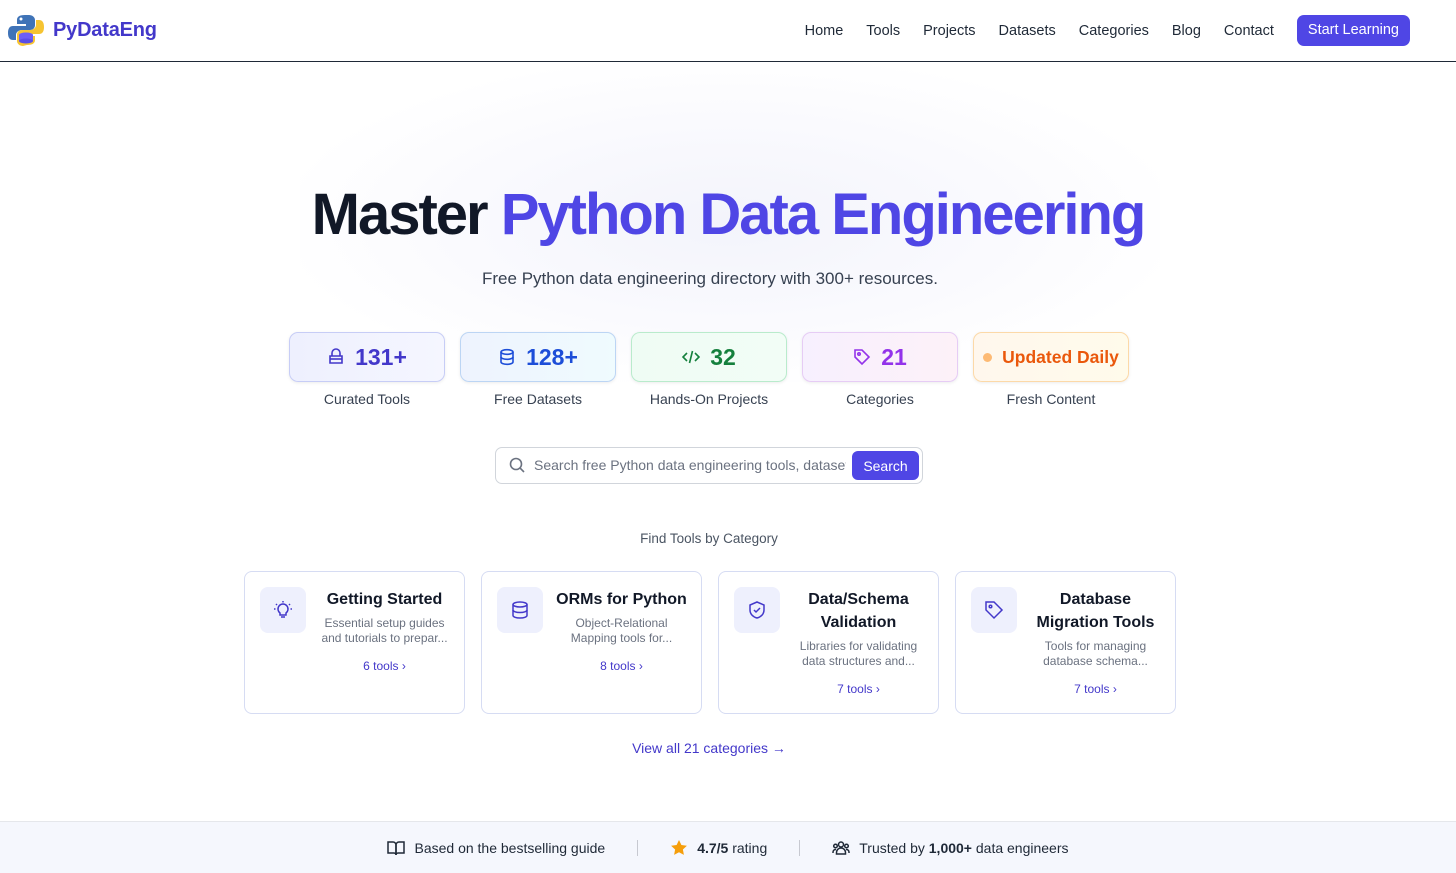 Image resolution: width=1456 pixels, height=873 pixels. I want to click on stat-box: Updated Daily, so click(1051, 357).